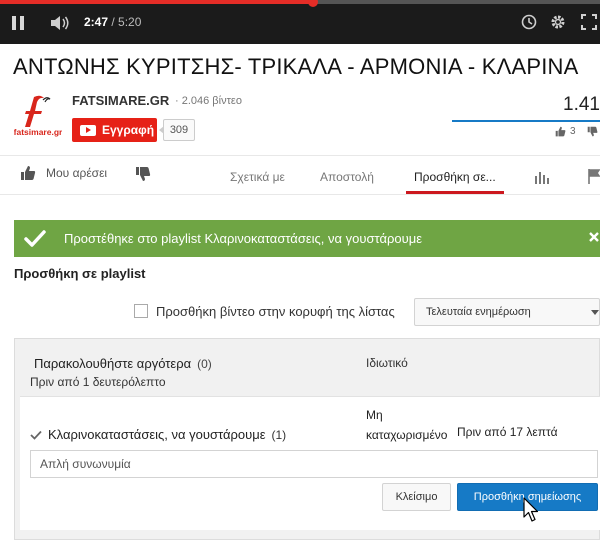 This screenshot has height=546, width=600. Describe the element at coordinates (581, 104) in the screenshot. I see `view-count: 1.41` at that location.